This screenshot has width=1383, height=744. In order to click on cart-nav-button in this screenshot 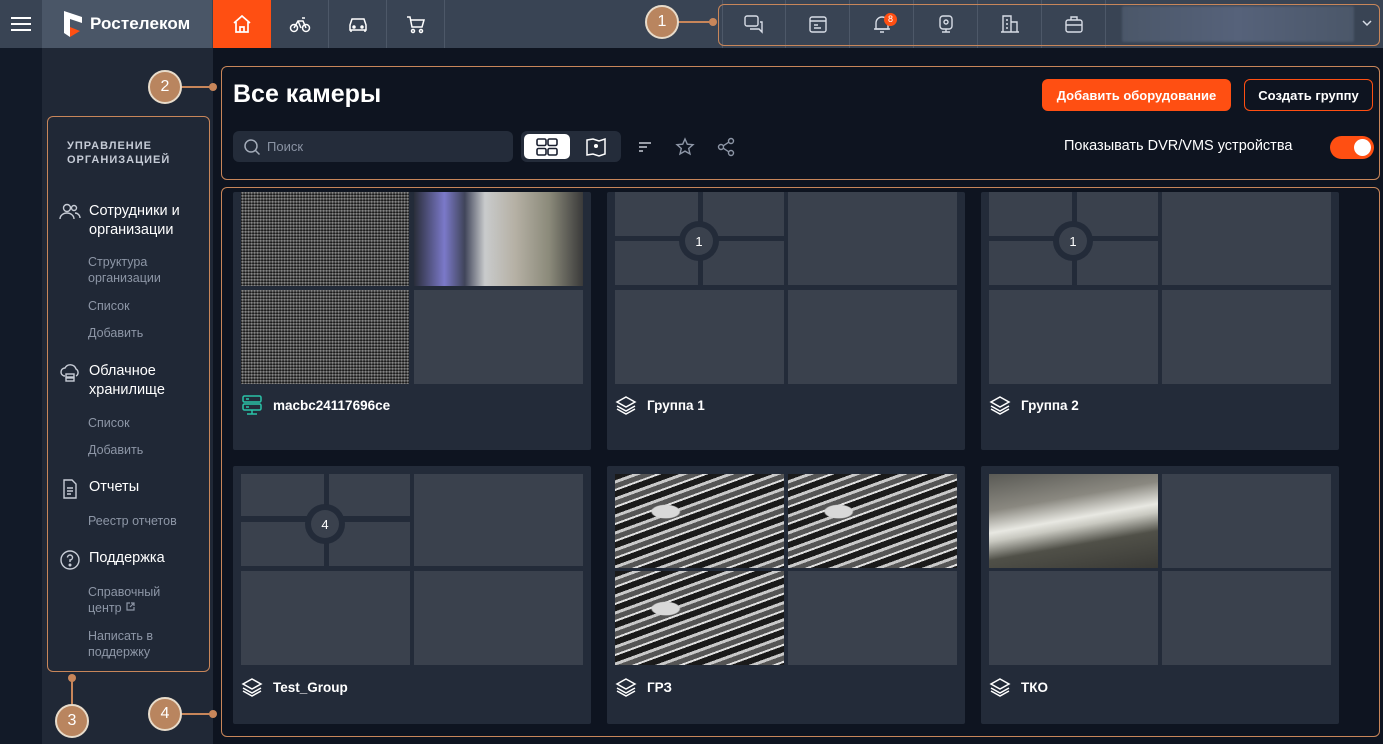, I will do `click(416, 24)`.